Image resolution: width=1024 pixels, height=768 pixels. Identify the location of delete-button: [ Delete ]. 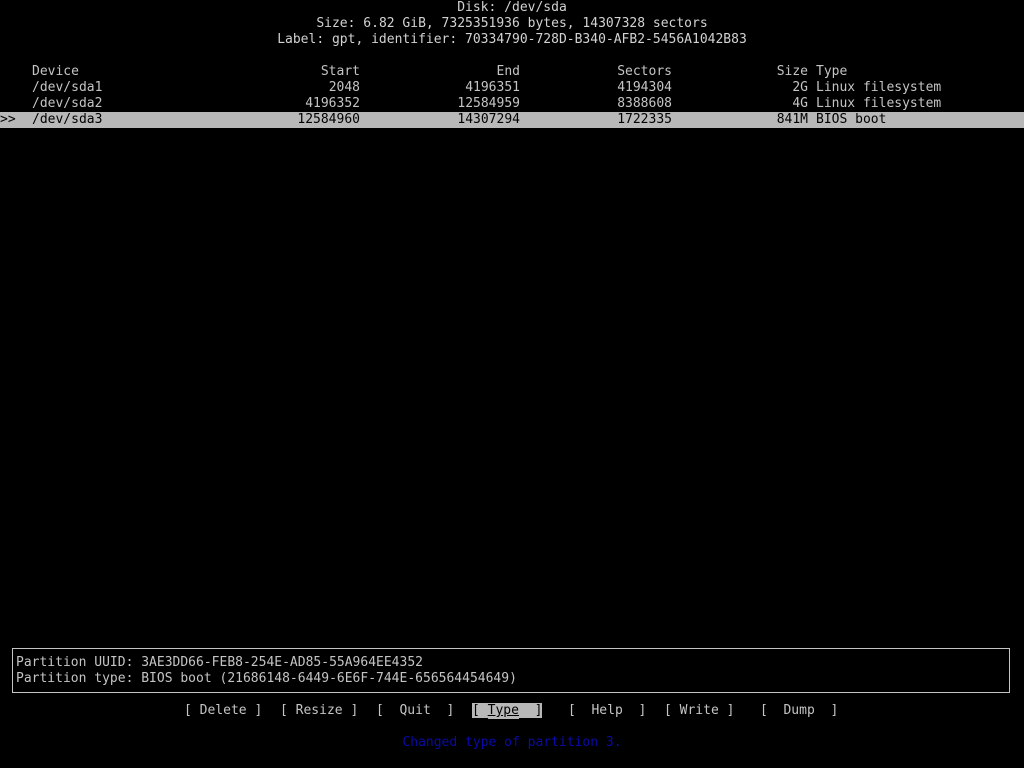
(223, 711).